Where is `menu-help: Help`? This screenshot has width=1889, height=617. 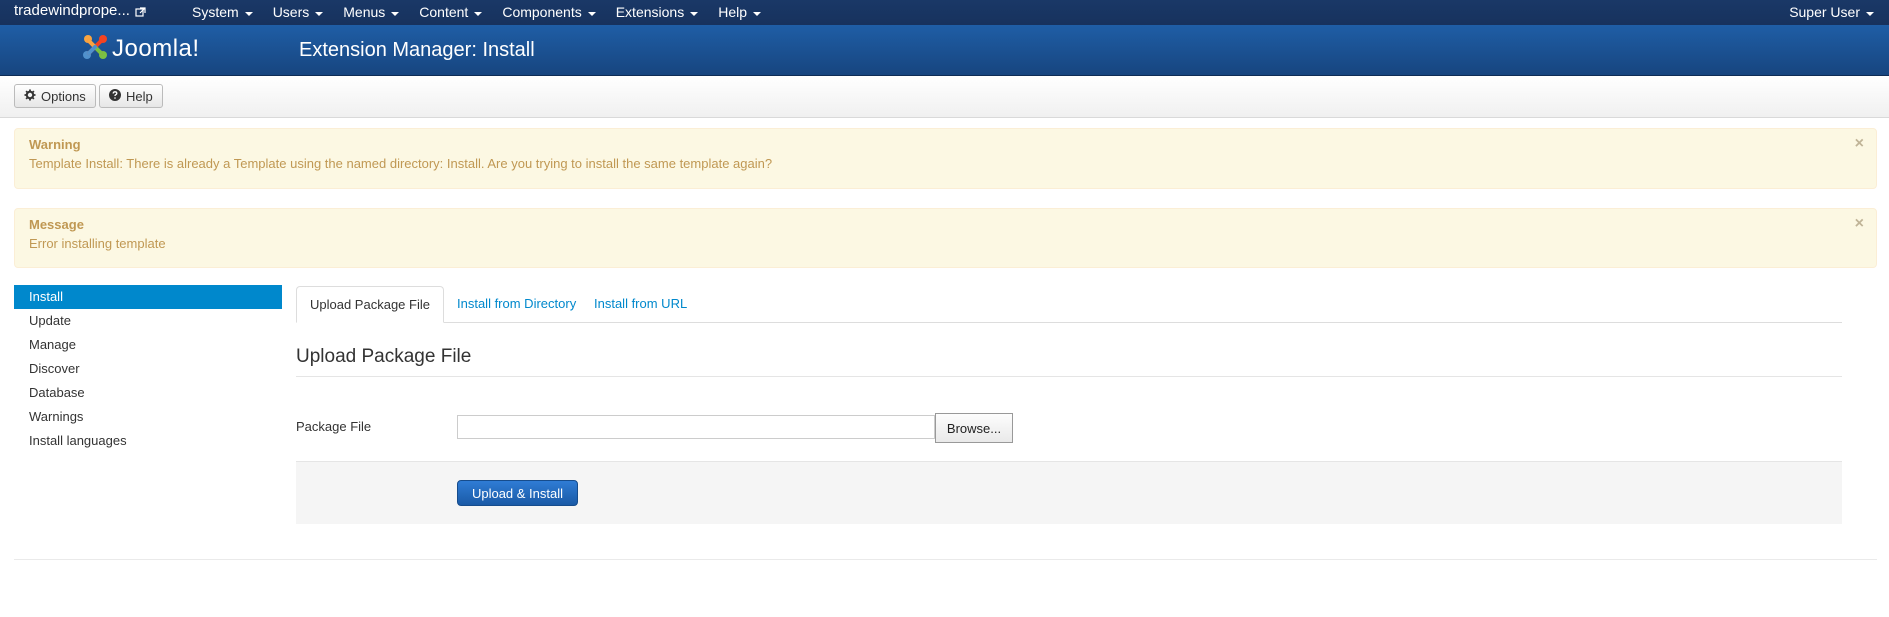
menu-help: Help is located at coordinates (739, 12).